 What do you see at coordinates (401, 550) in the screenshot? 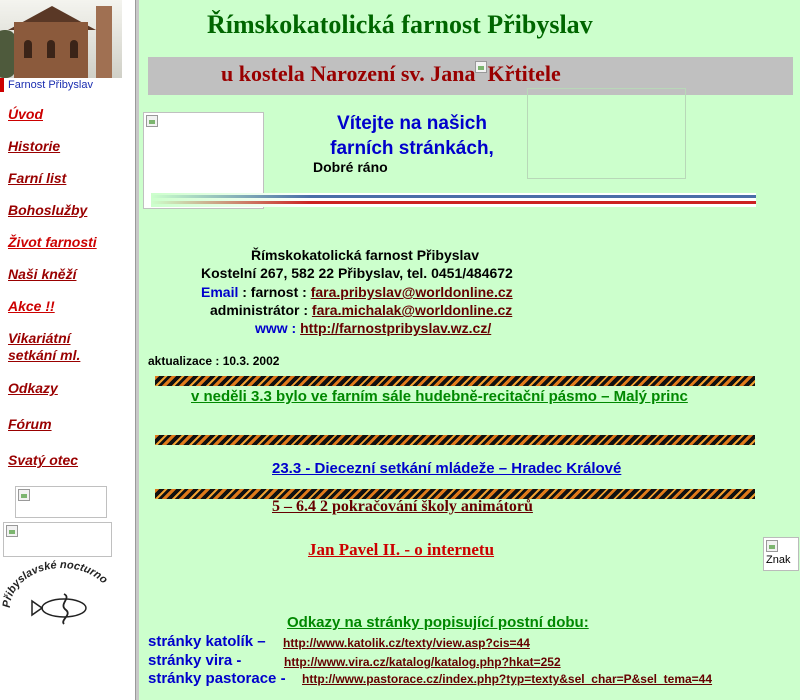
I see `link-jan-pavel-internet: Jan Pavel II. - o internetu` at bounding box center [401, 550].